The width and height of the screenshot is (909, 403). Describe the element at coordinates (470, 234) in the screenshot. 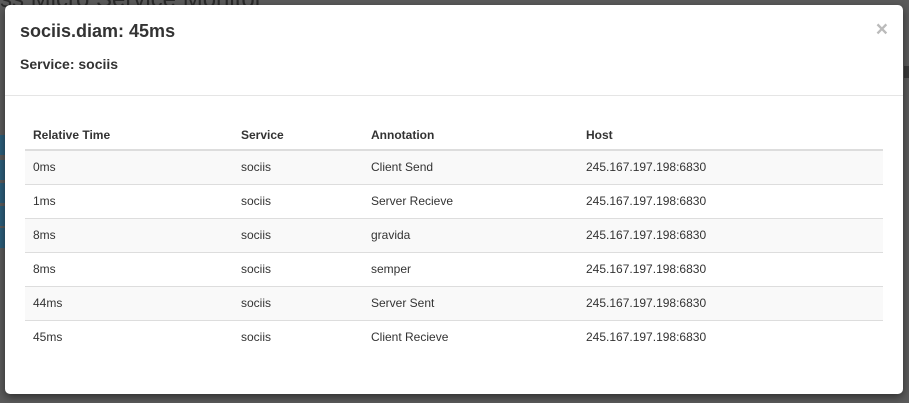

I see `annotation-cell: gravida` at that location.